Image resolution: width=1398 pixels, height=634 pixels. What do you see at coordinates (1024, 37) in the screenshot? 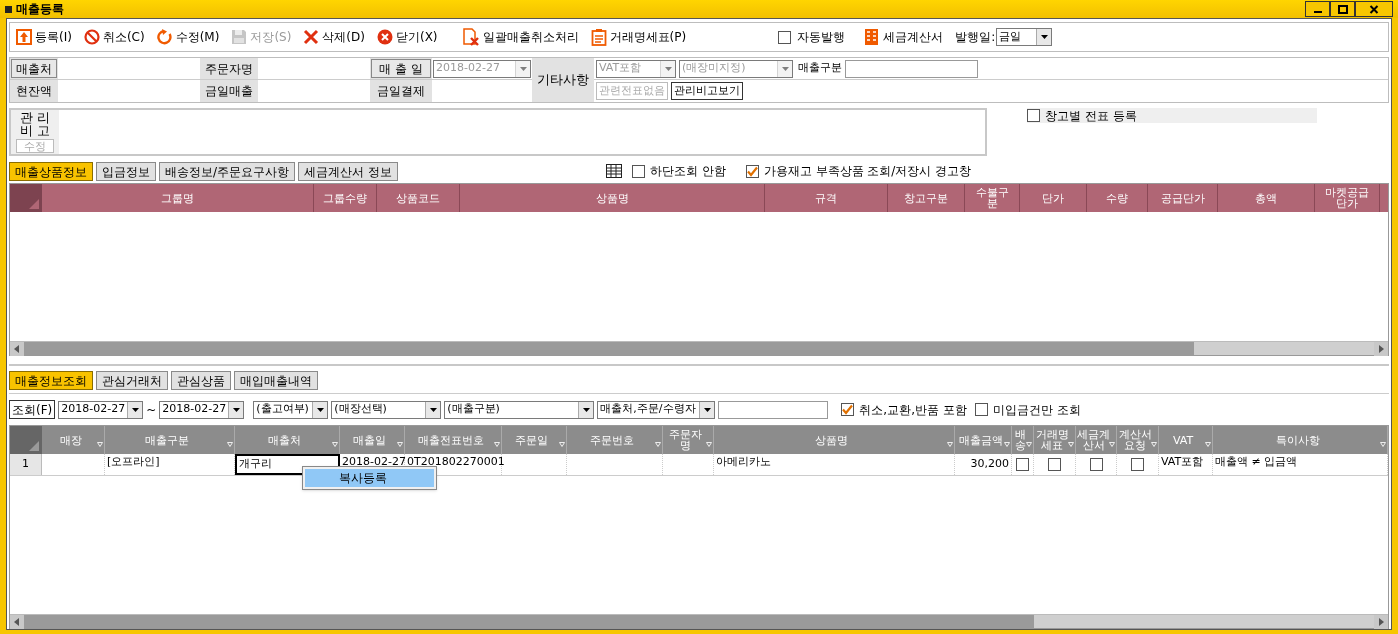
I see `dropdown: 금일` at bounding box center [1024, 37].